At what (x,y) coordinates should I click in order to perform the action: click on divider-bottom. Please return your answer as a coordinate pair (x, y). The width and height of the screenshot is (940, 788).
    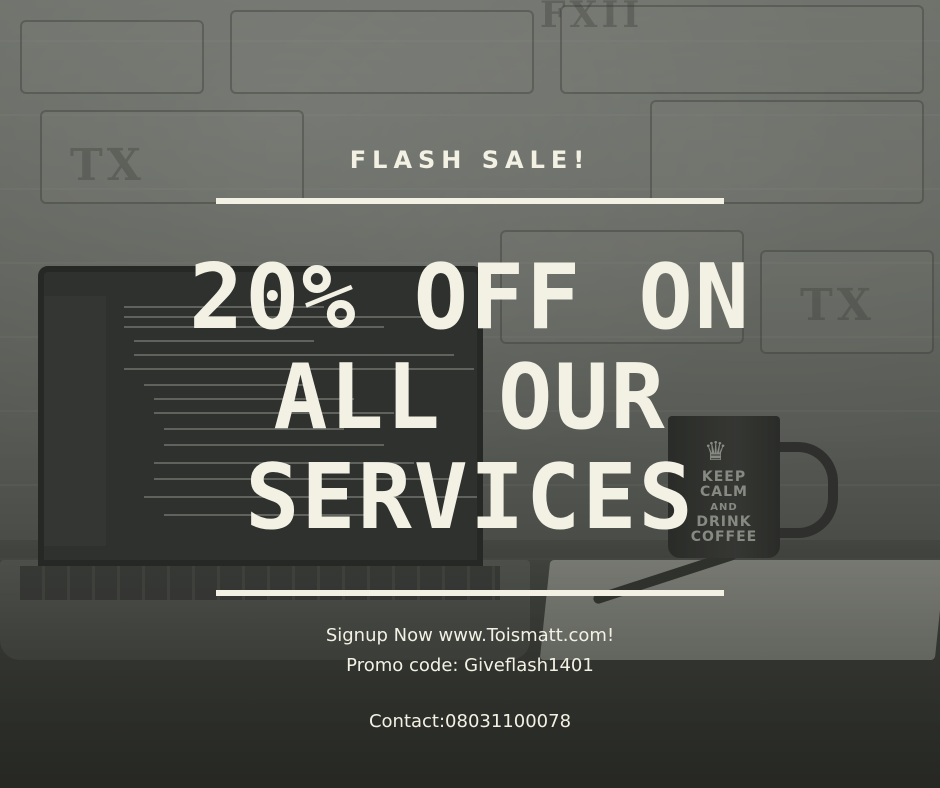
    Looking at the image, I should click on (470, 593).